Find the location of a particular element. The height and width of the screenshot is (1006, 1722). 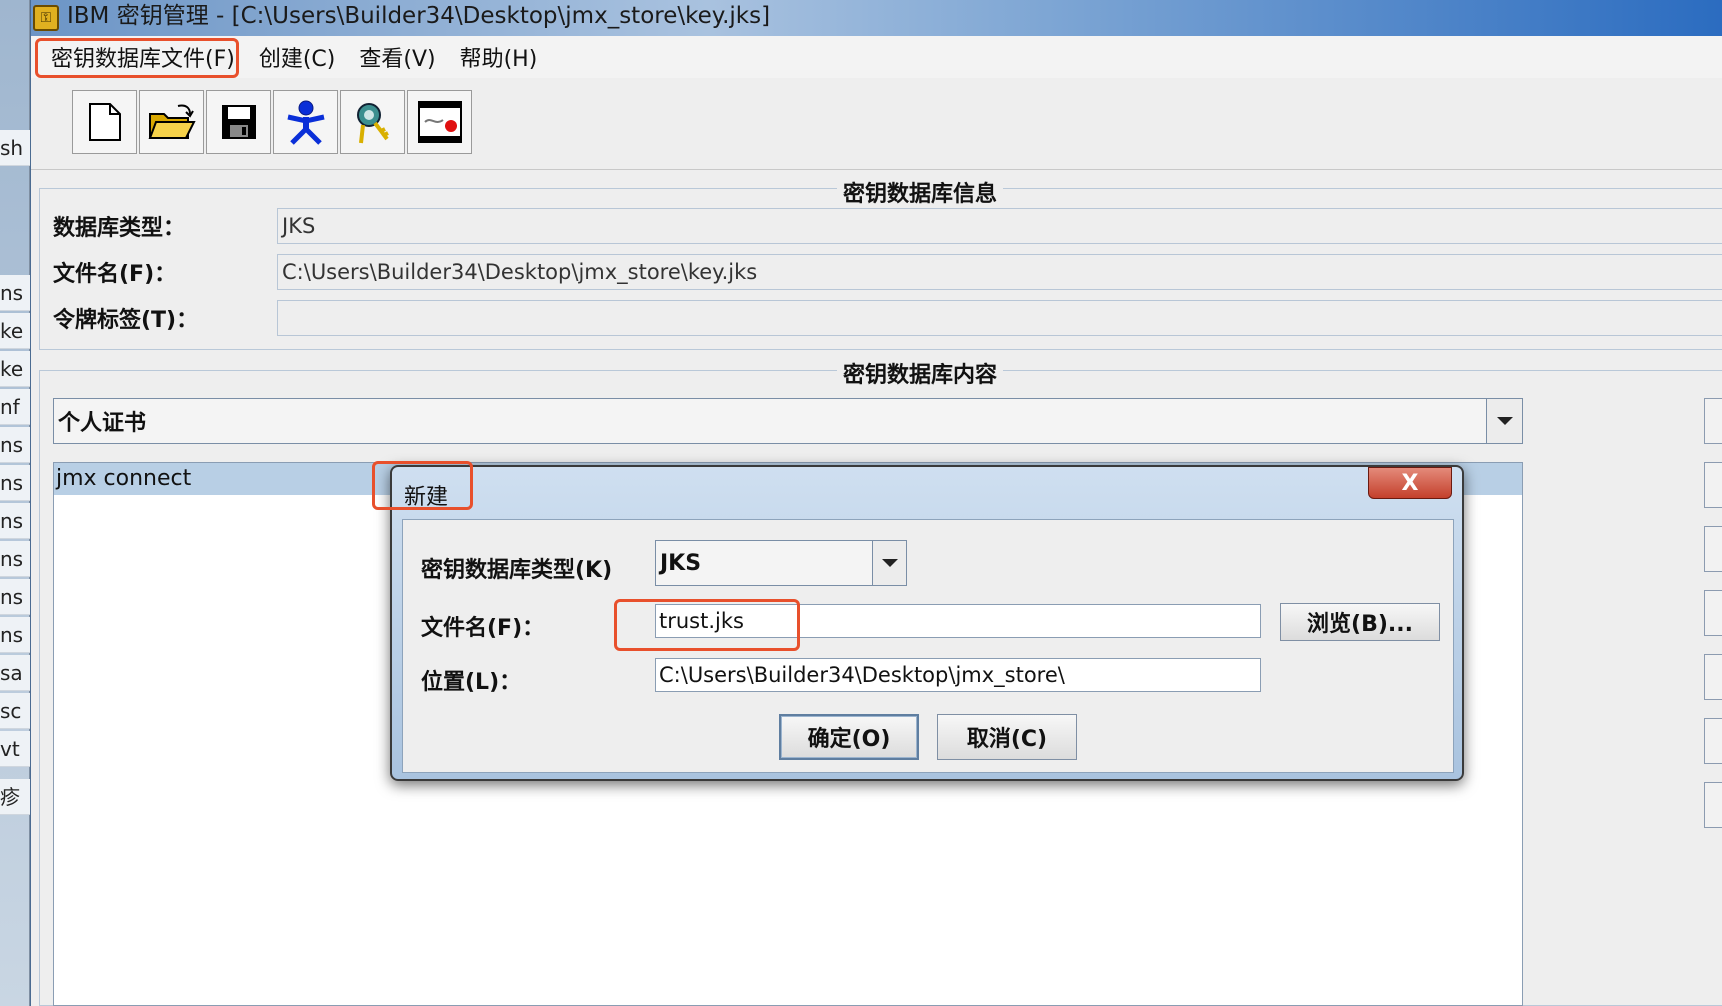

database-type-label: 密钥数据库类型(K) is located at coordinates (517, 570).